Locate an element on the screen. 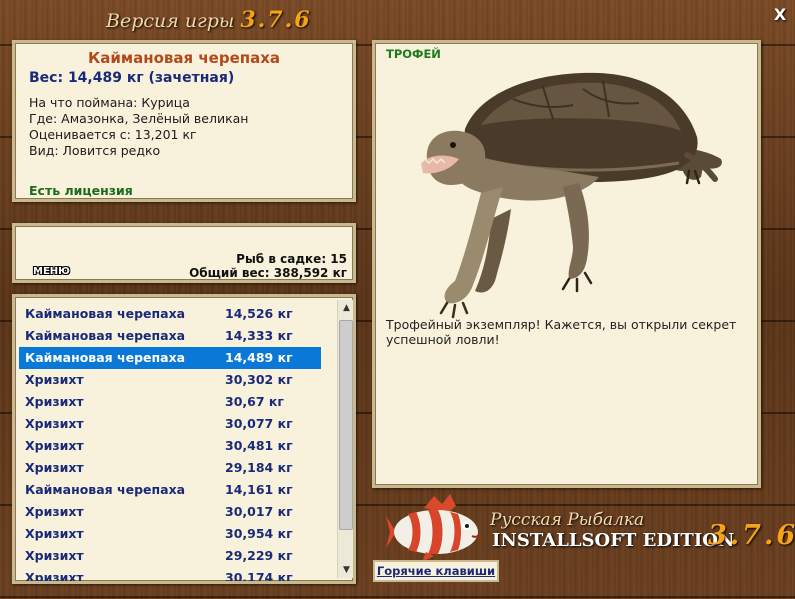  fish-count: Рыб в садке: 15 is located at coordinates (291, 259).